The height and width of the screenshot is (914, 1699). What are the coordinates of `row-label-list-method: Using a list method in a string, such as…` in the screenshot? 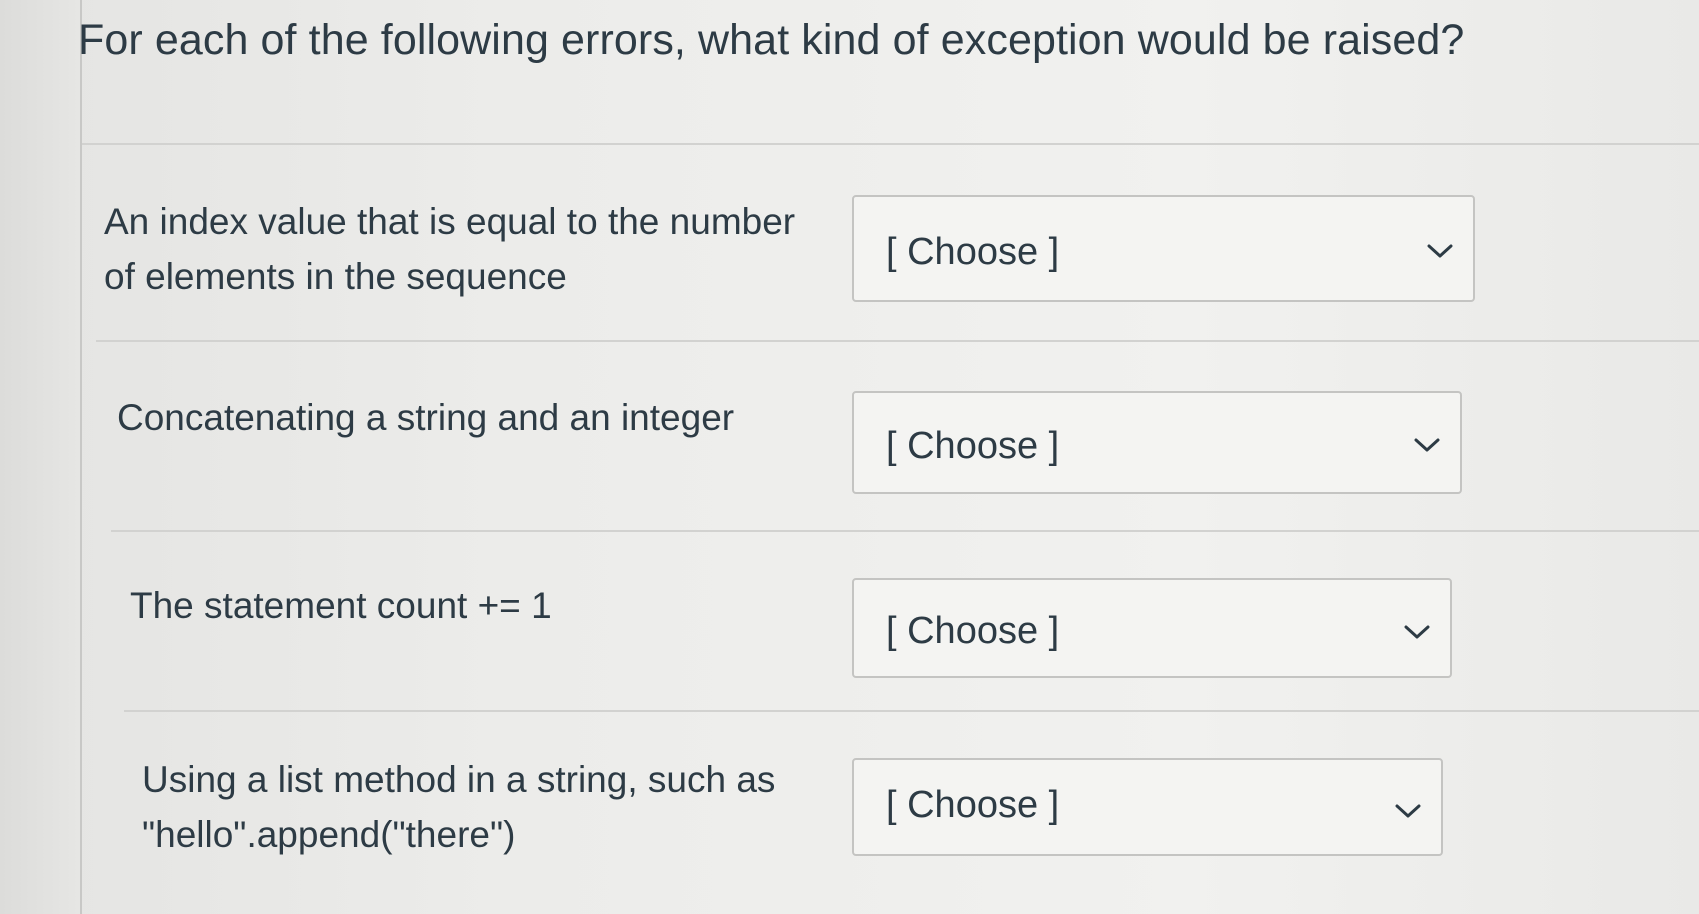 It's located at (458, 807).